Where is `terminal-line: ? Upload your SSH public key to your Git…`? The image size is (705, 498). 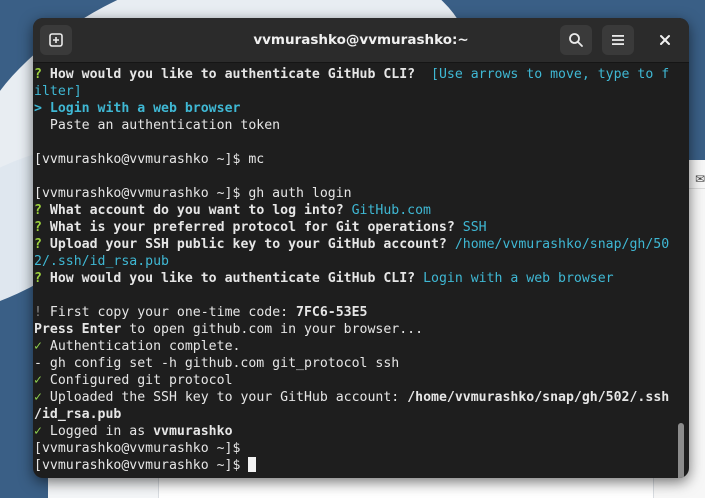 terminal-line: ? Upload your SSH public key to your Git… is located at coordinates (352, 244).